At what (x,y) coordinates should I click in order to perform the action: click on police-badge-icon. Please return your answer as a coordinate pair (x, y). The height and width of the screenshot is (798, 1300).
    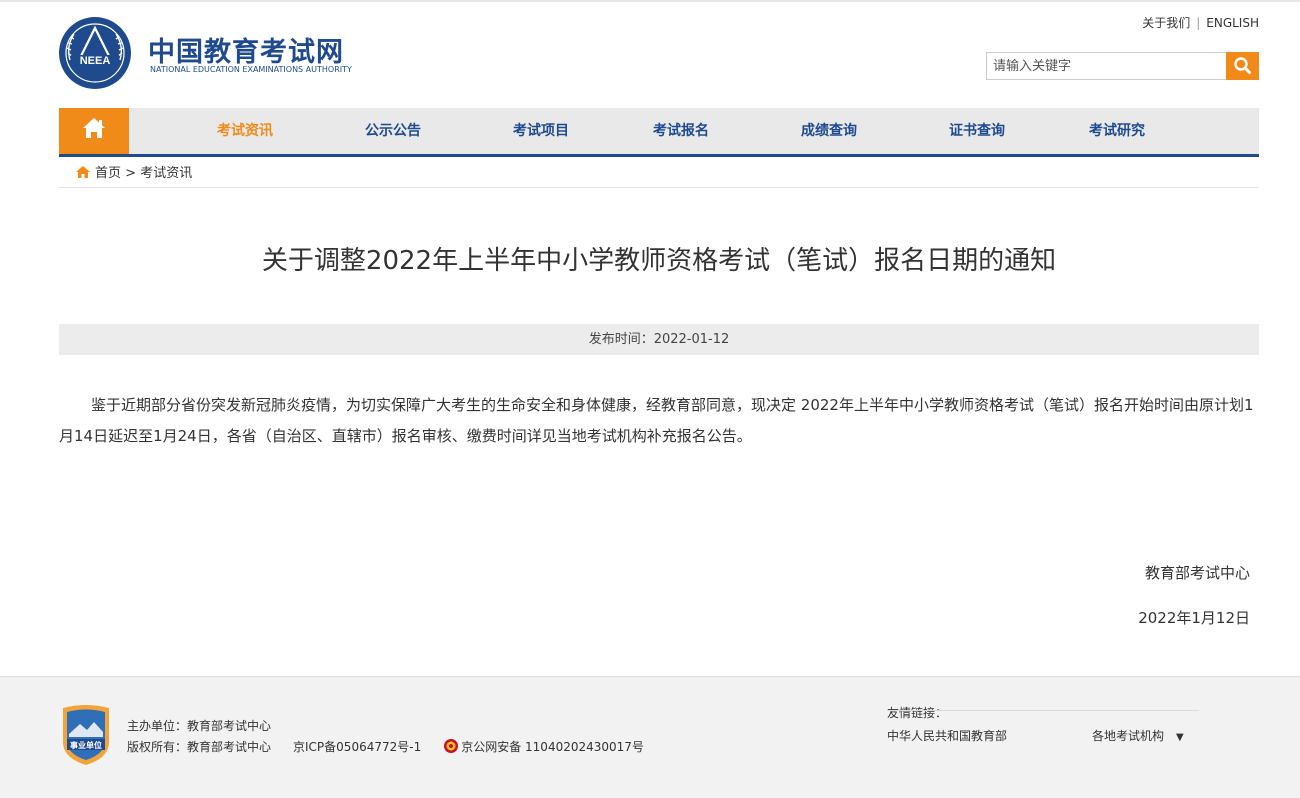
    Looking at the image, I should click on (451, 746).